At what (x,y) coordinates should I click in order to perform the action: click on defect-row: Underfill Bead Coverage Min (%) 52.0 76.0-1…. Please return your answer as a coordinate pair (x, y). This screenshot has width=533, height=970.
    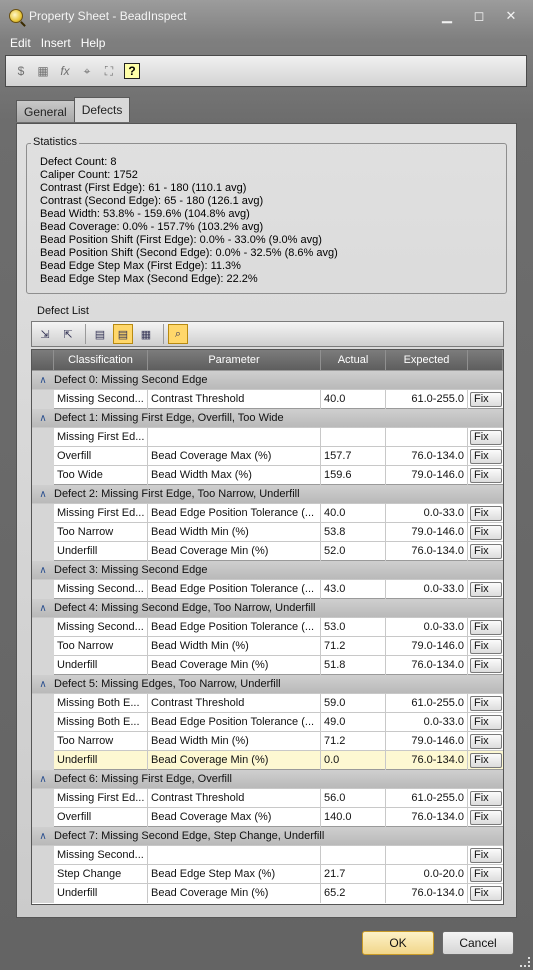
    Looking at the image, I should click on (267, 551).